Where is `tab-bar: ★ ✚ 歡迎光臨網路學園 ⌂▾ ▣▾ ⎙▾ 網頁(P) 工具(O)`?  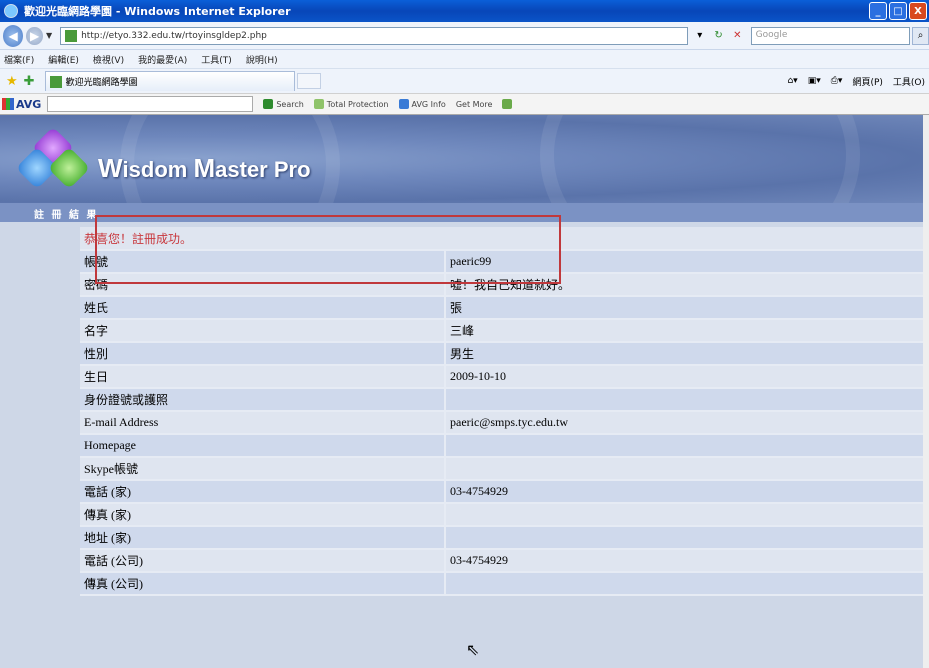
tab-bar: ★ ✚ 歡迎光臨網路學園 ⌂▾ ▣▾ ⎙▾ 網頁(P) 工具(O) is located at coordinates (464, 80).